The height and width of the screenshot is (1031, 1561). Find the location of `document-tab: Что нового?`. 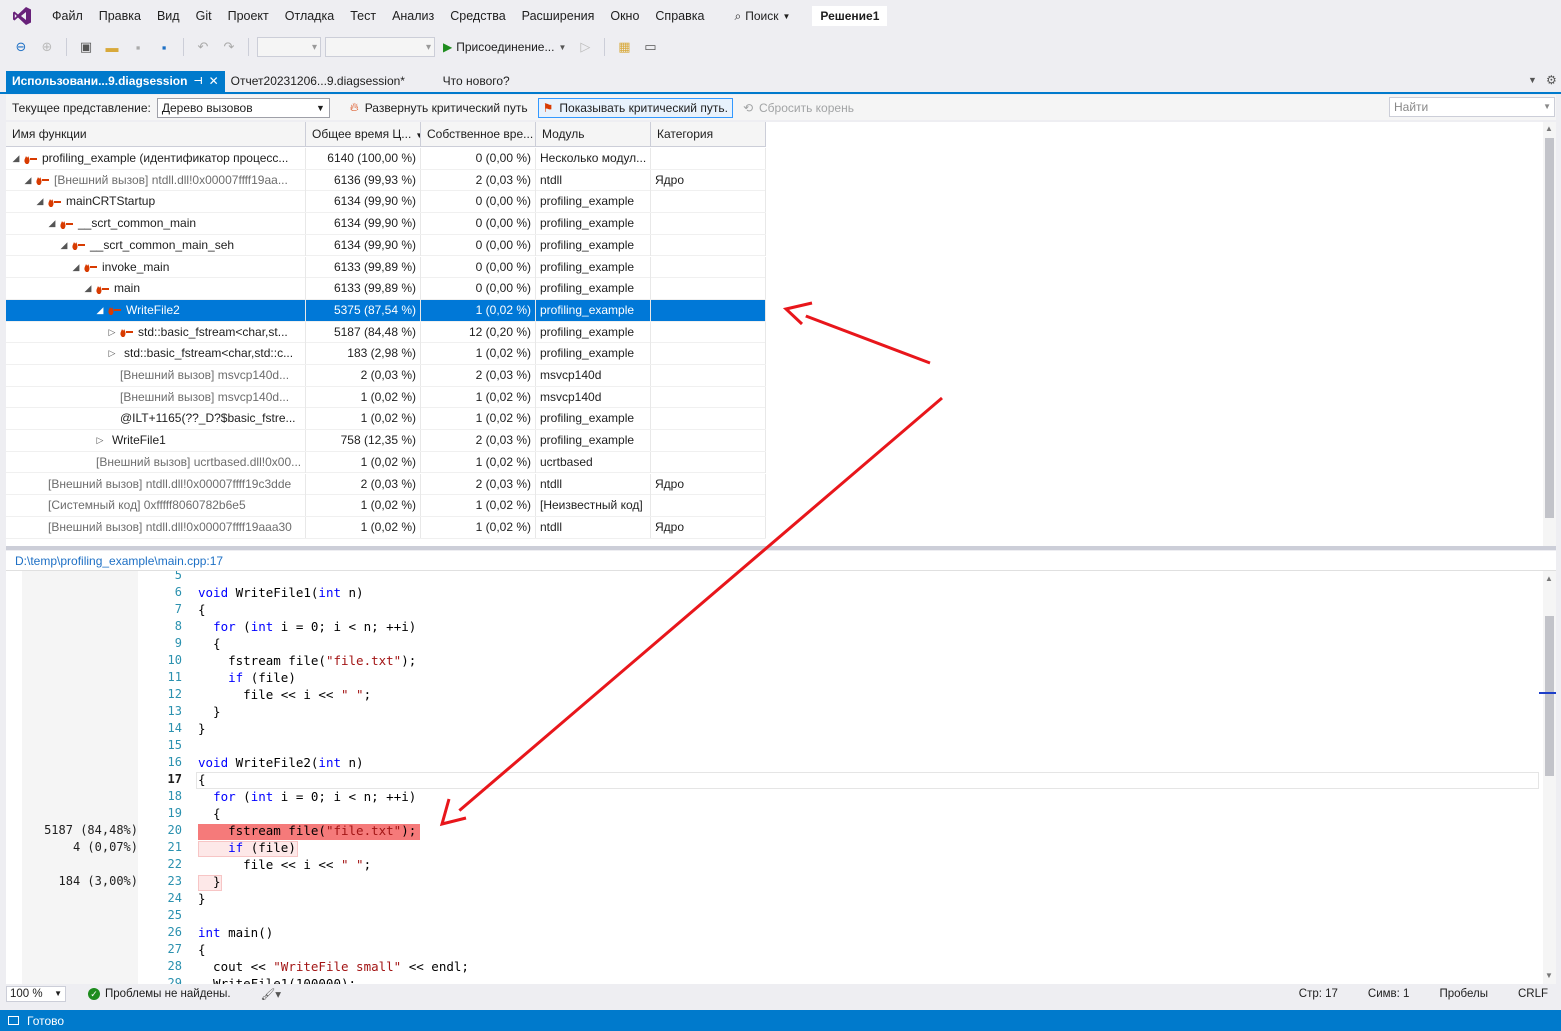

document-tab: Что нового? is located at coordinates (476, 81).